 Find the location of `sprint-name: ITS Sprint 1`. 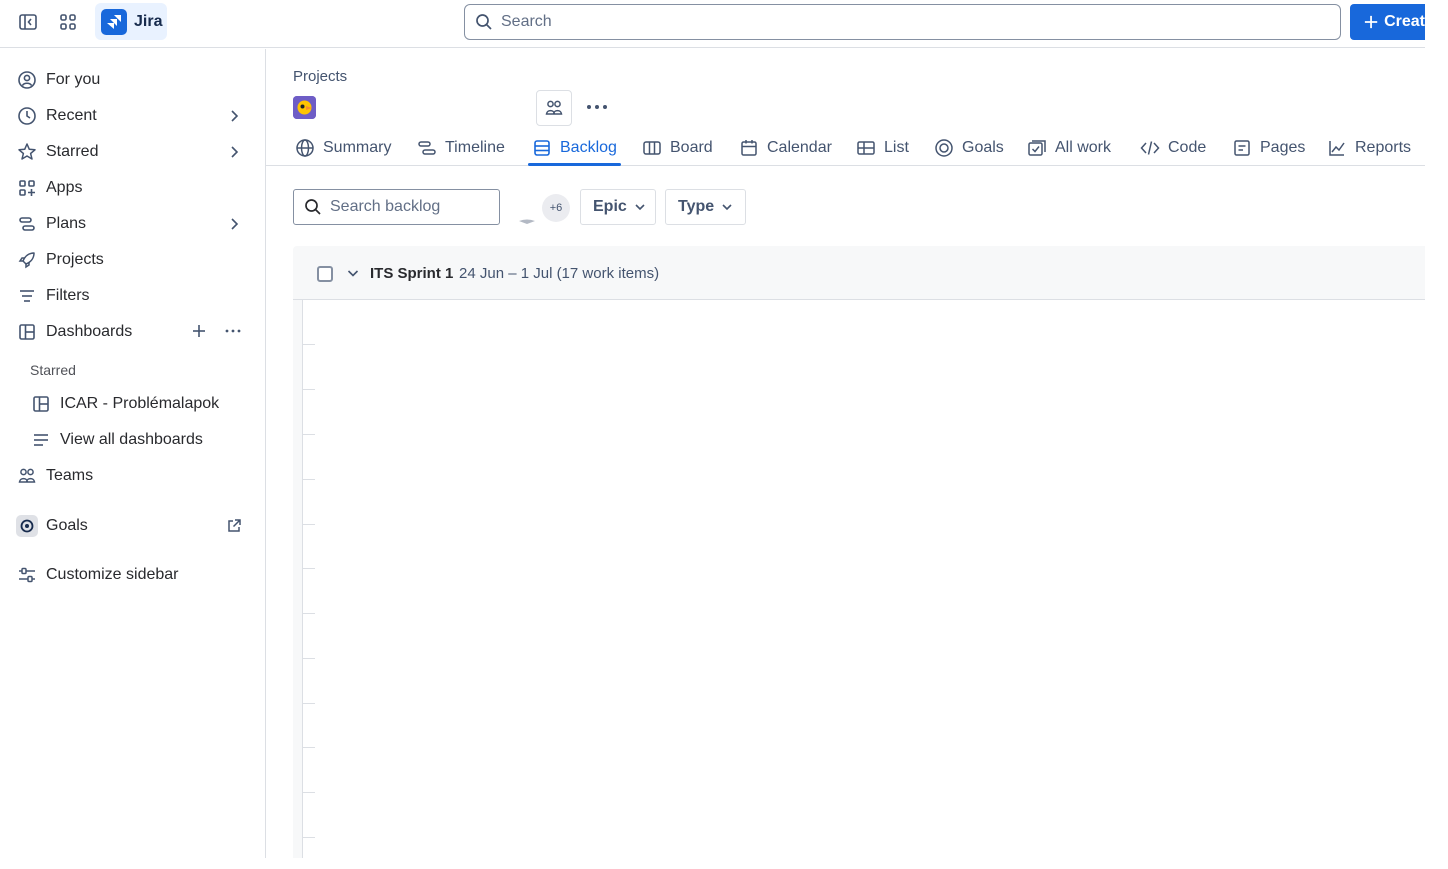

sprint-name: ITS Sprint 1 is located at coordinates (411, 273).